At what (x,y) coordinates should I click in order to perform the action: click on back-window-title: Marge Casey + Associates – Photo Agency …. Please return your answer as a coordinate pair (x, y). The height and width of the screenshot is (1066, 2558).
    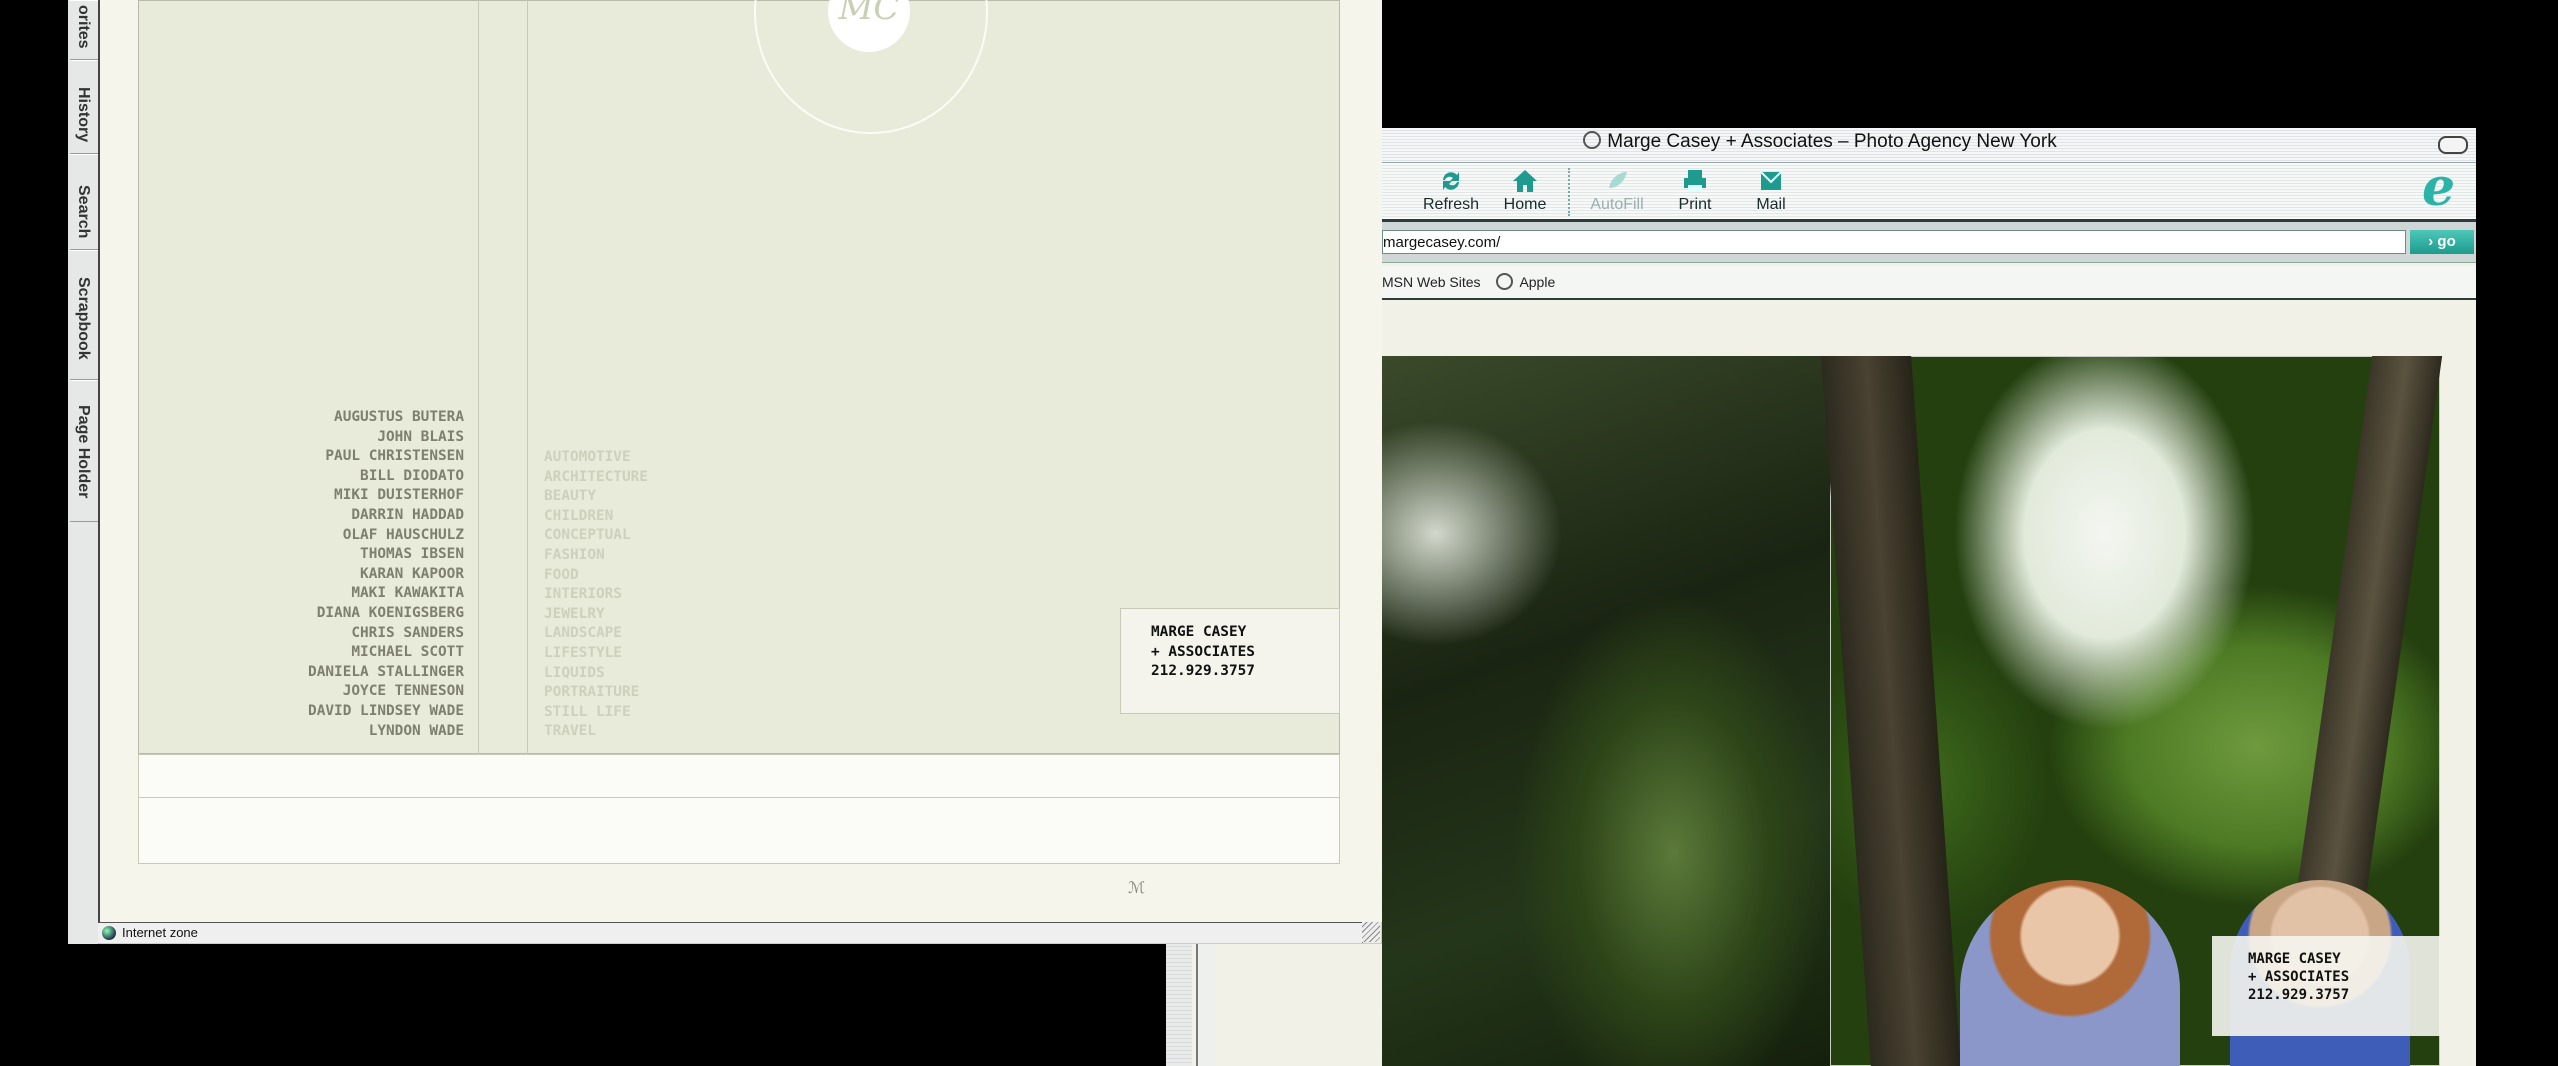
    Looking at the image, I should click on (1820, 142).